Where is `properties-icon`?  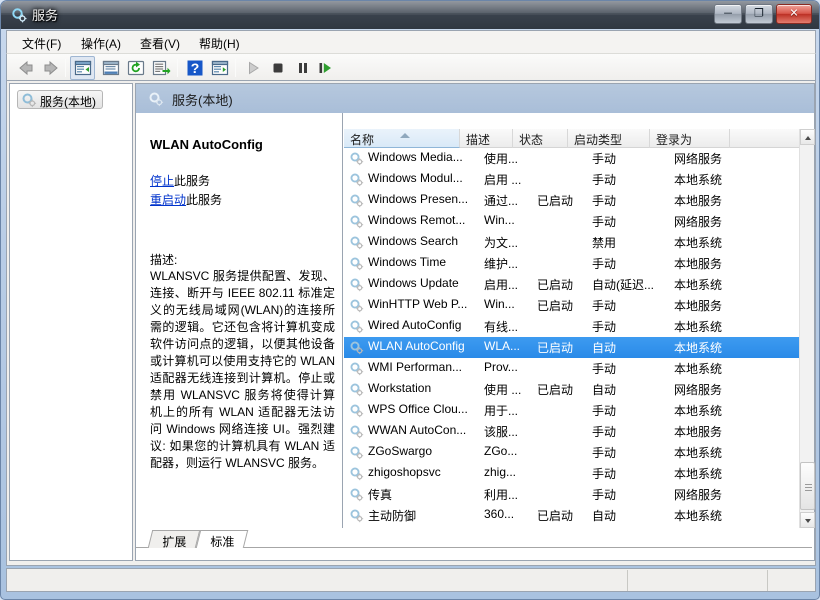
properties-icon is located at coordinates (111, 68).